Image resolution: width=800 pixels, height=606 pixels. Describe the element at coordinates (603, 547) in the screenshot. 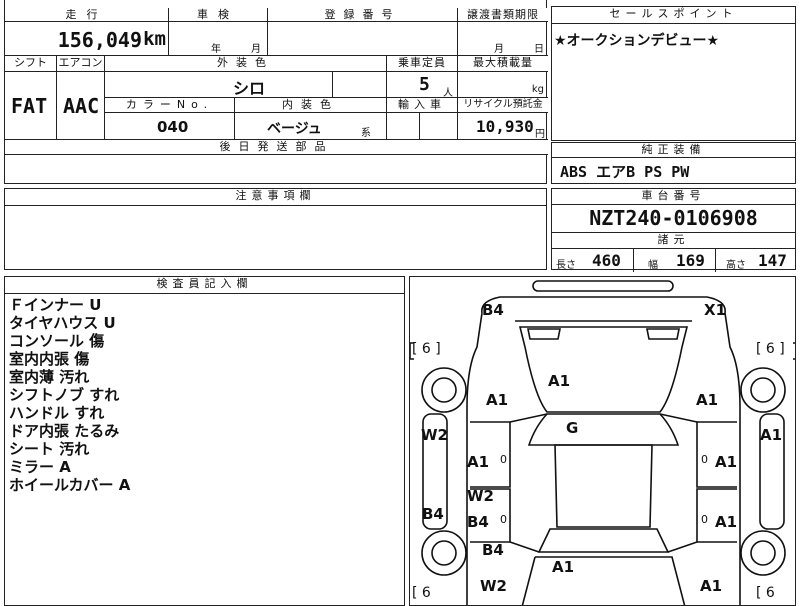

I see `rear-pillar-line` at that location.